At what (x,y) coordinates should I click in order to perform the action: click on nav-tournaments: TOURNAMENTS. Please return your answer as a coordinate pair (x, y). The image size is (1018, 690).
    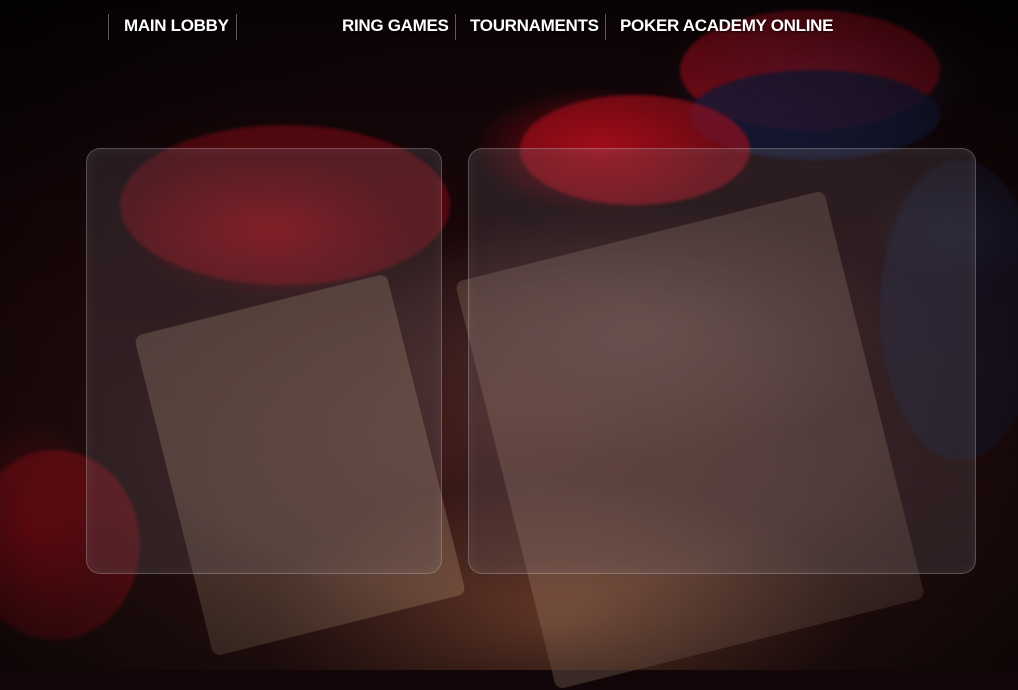
    Looking at the image, I should click on (534, 26).